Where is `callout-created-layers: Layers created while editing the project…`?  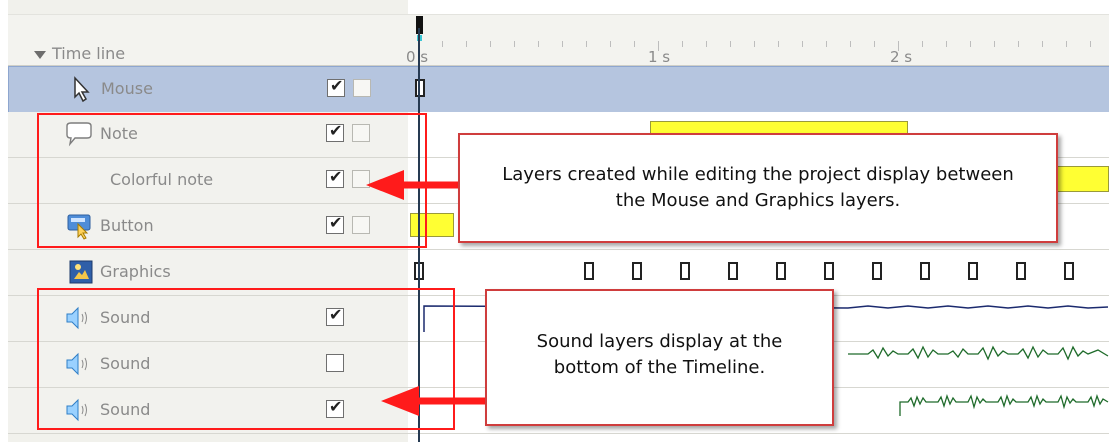
callout-created-layers: Layers created while editing the project… is located at coordinates (758, 188).